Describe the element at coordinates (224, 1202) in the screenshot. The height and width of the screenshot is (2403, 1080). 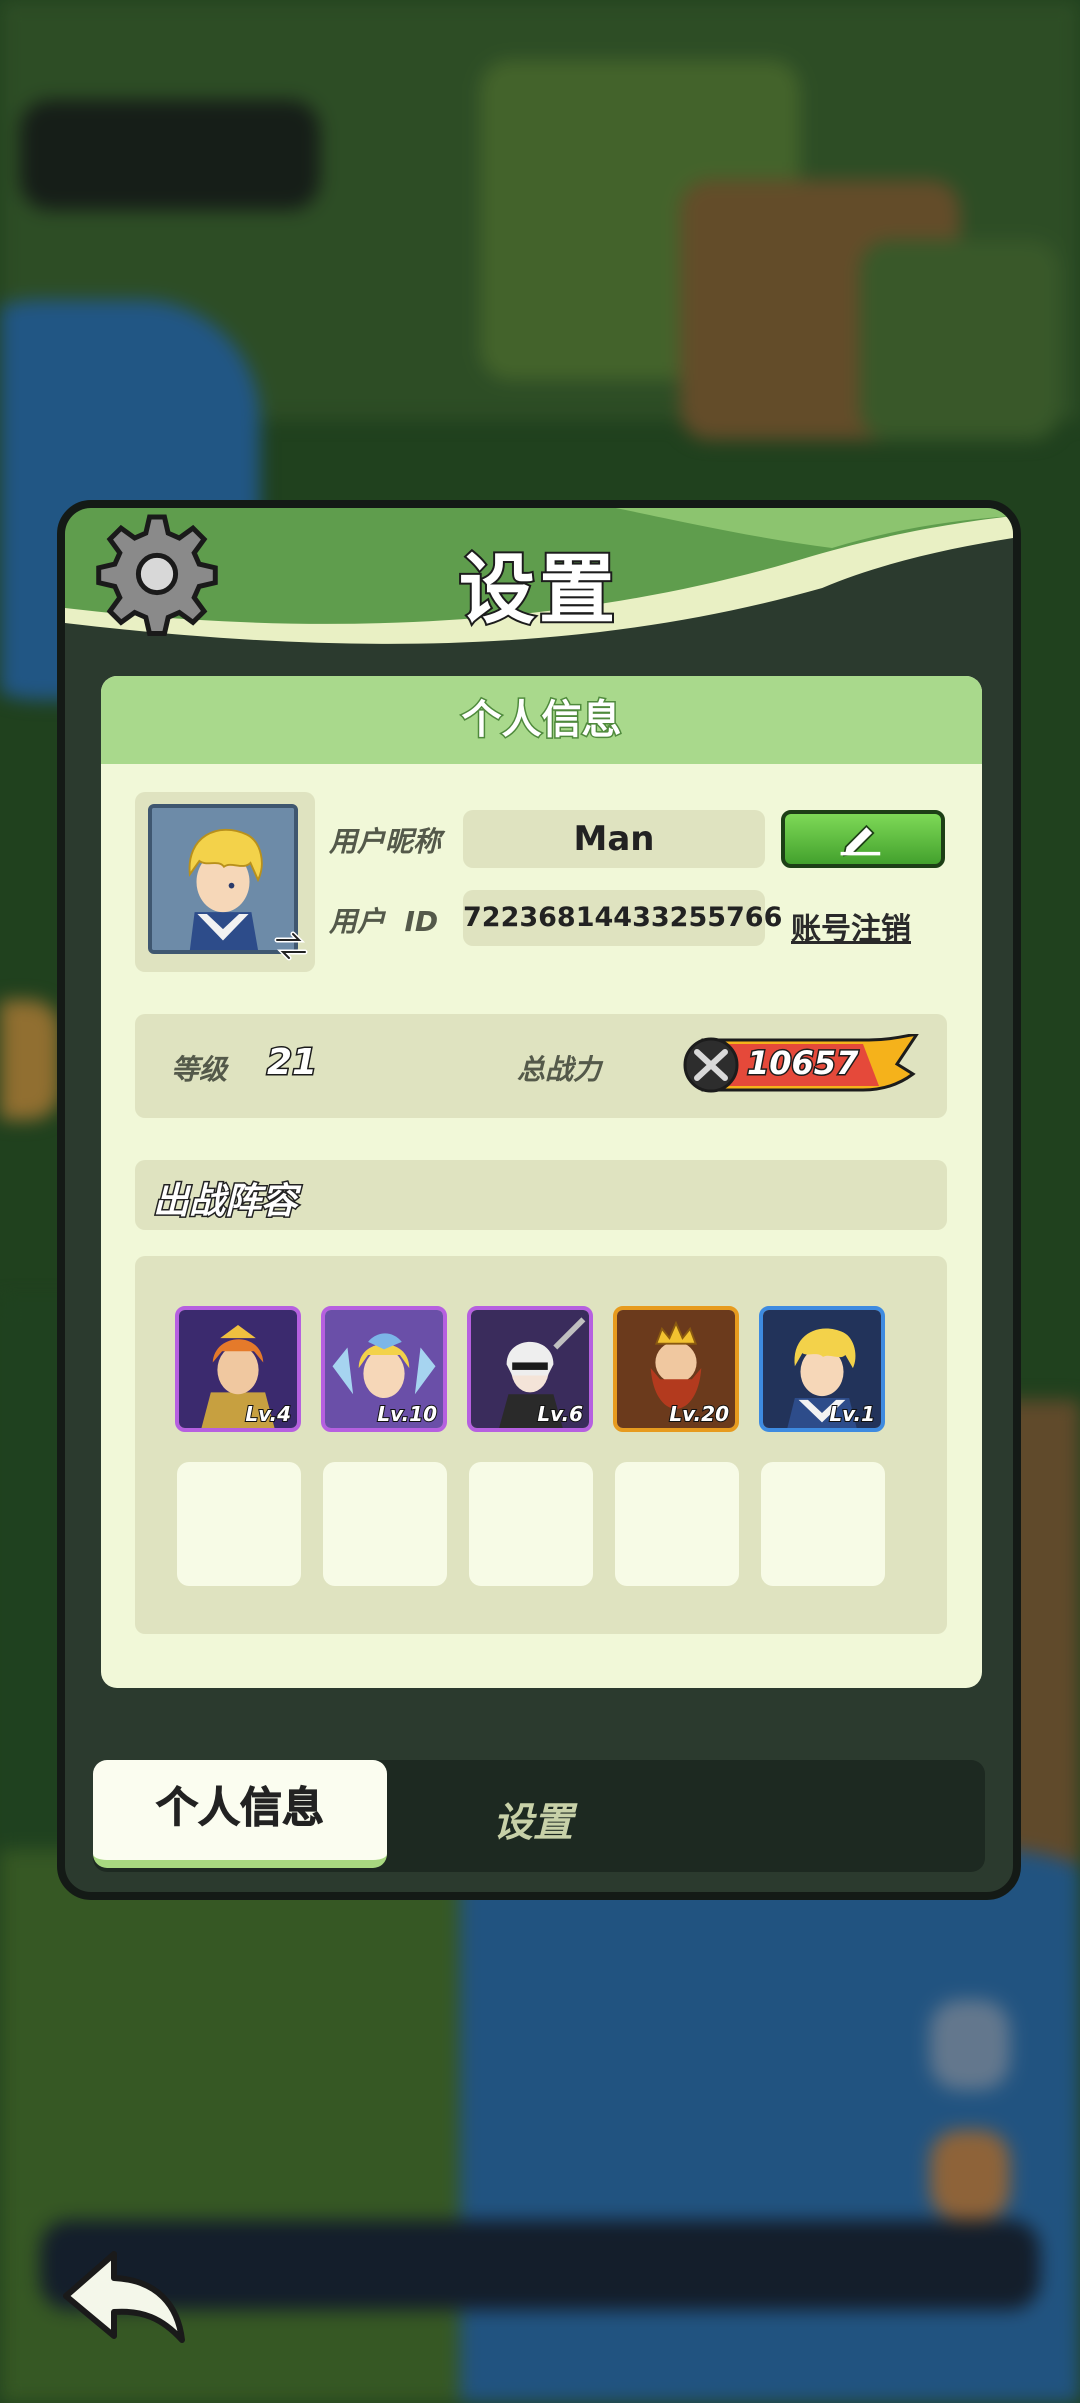
I see `lineup-title: 出战阵容` at that location.